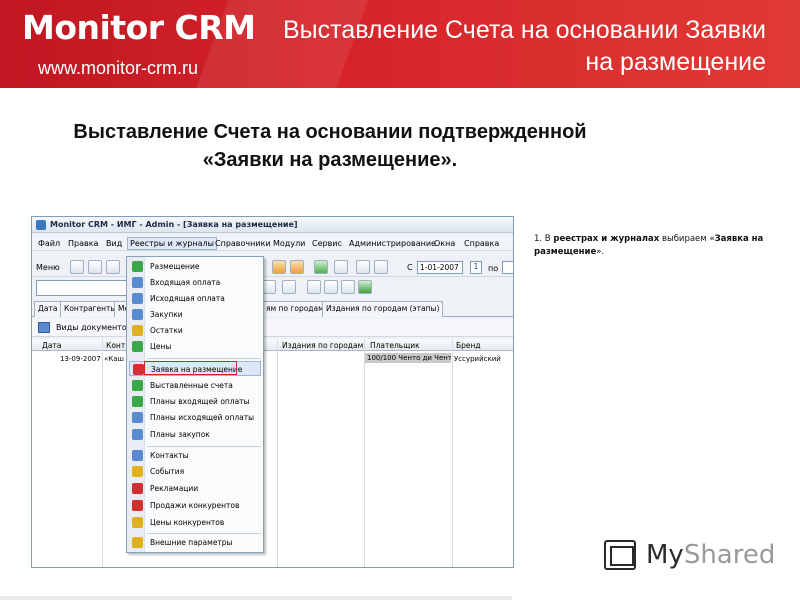  Describe the element at coordinates (295, 309) in the screenshot. I see `tab-by-cities: ям по городам` at that location.